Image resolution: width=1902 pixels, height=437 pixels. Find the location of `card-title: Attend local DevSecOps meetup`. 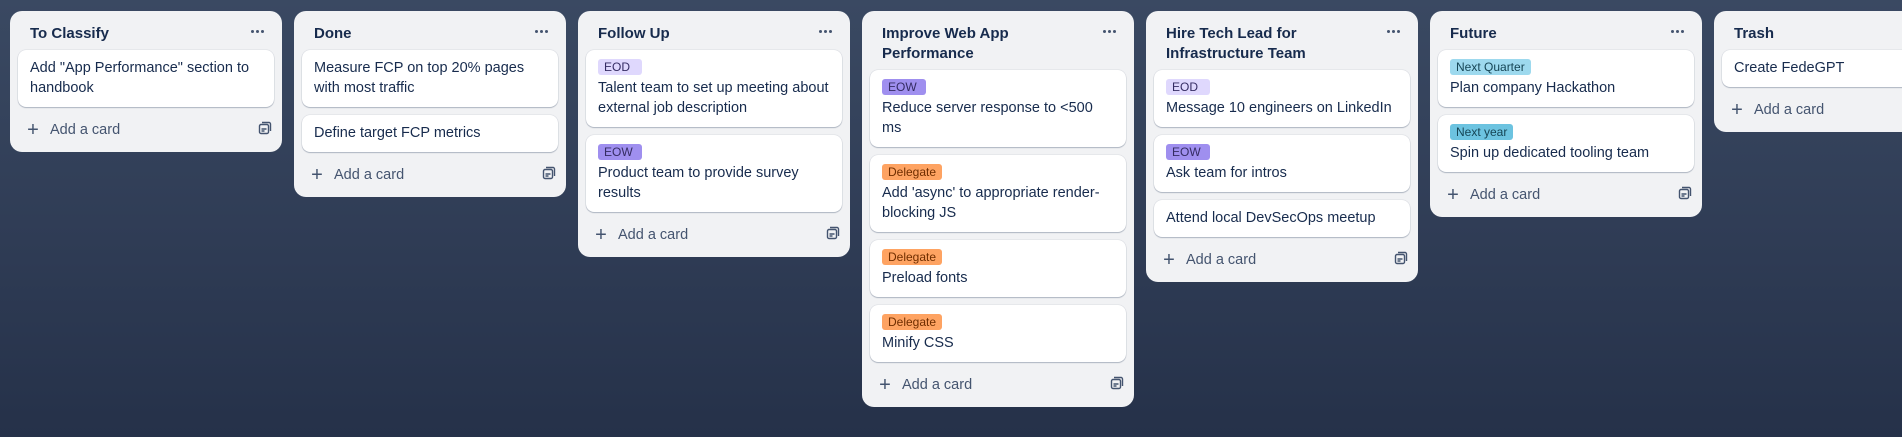

card-title: Attend local DevSecOps meetup is located at coordinates (1271, 218).